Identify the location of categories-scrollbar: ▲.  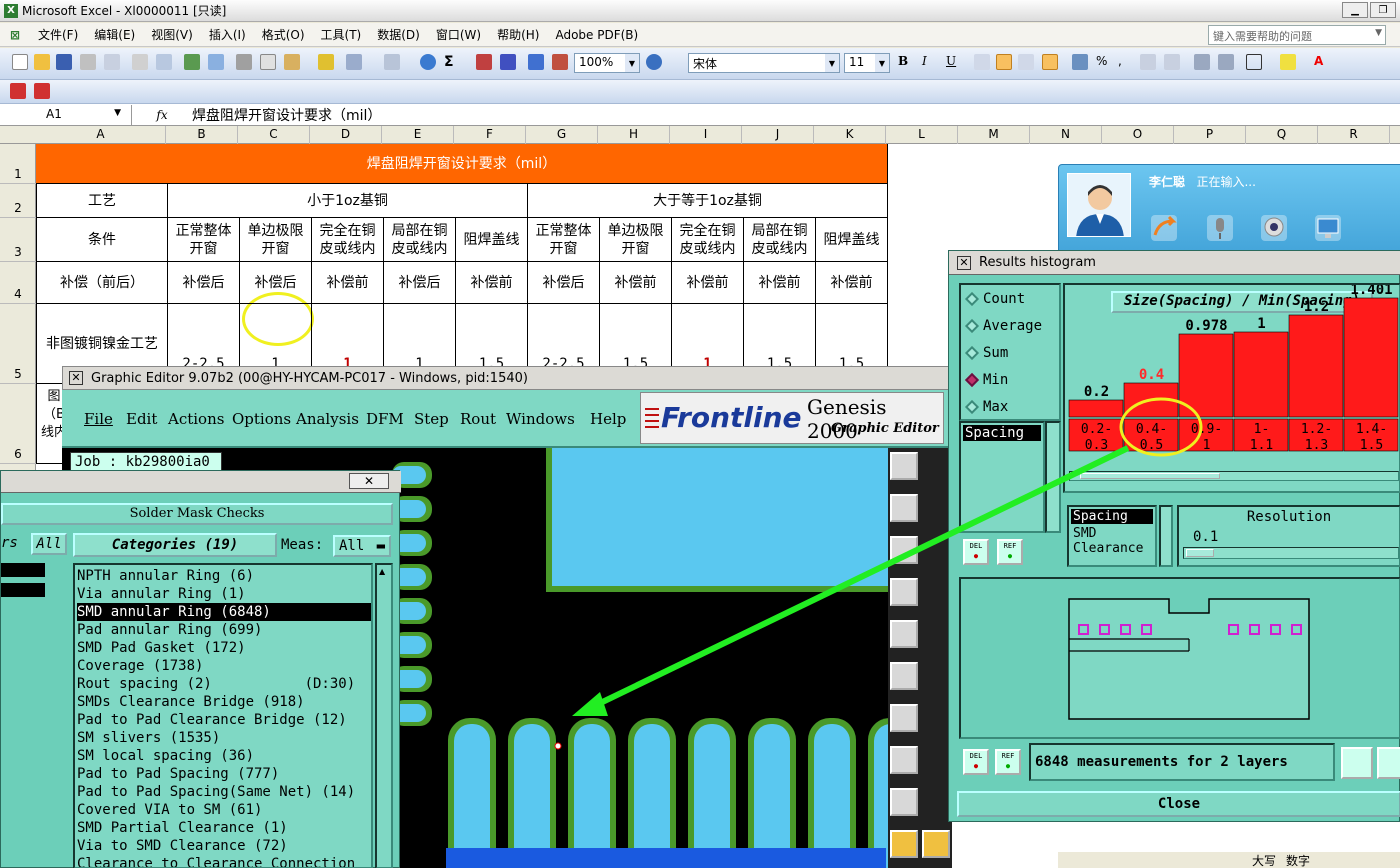
(384, 715).